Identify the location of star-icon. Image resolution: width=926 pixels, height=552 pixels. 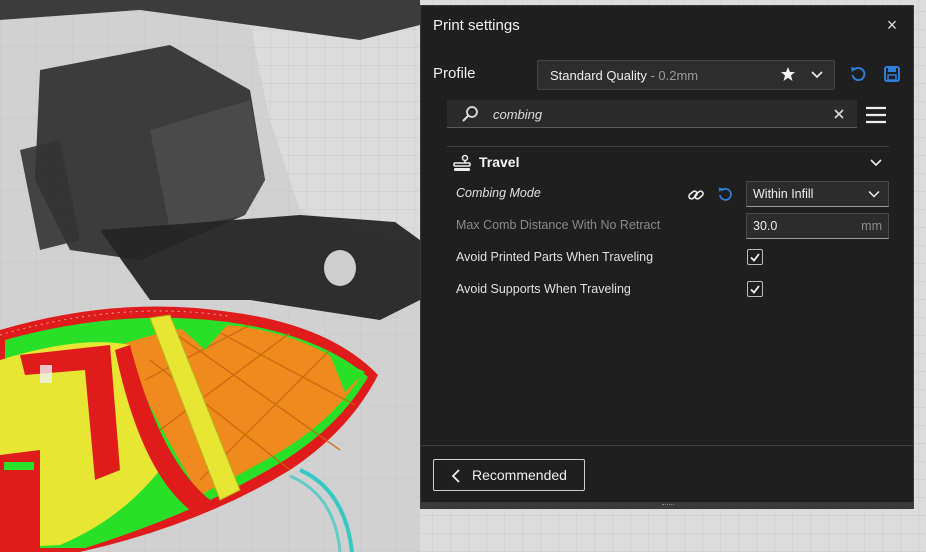
(788, 74).